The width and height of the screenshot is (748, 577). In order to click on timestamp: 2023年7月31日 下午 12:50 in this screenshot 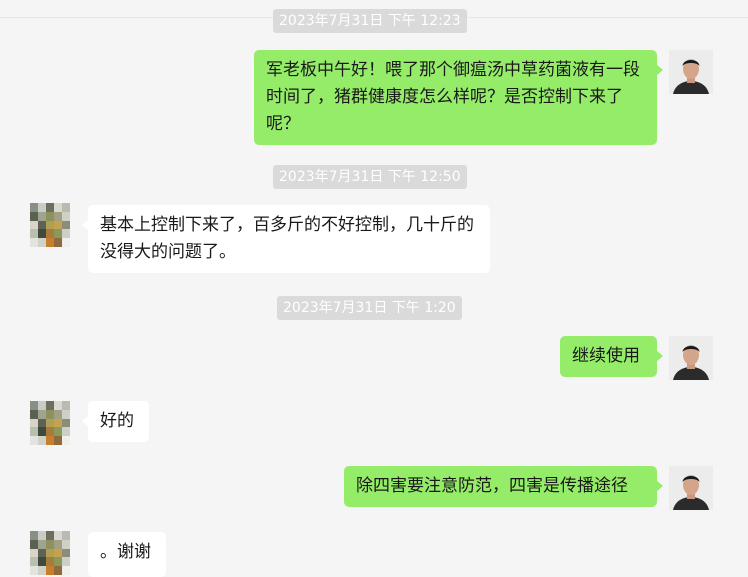, I will do `click(370, 177)`.